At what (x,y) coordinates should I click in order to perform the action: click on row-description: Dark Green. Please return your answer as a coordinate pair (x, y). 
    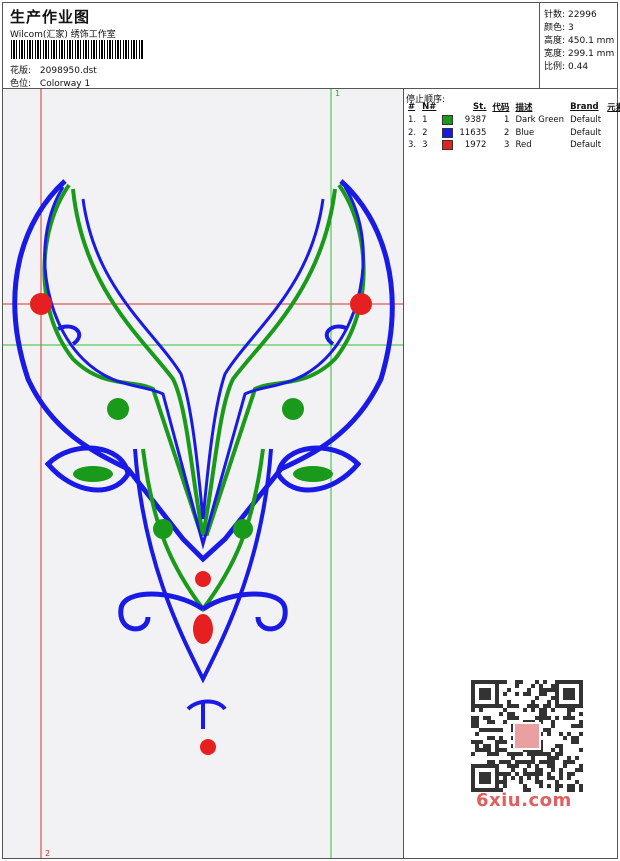
    Looking at the image, I should click on (540, 120).